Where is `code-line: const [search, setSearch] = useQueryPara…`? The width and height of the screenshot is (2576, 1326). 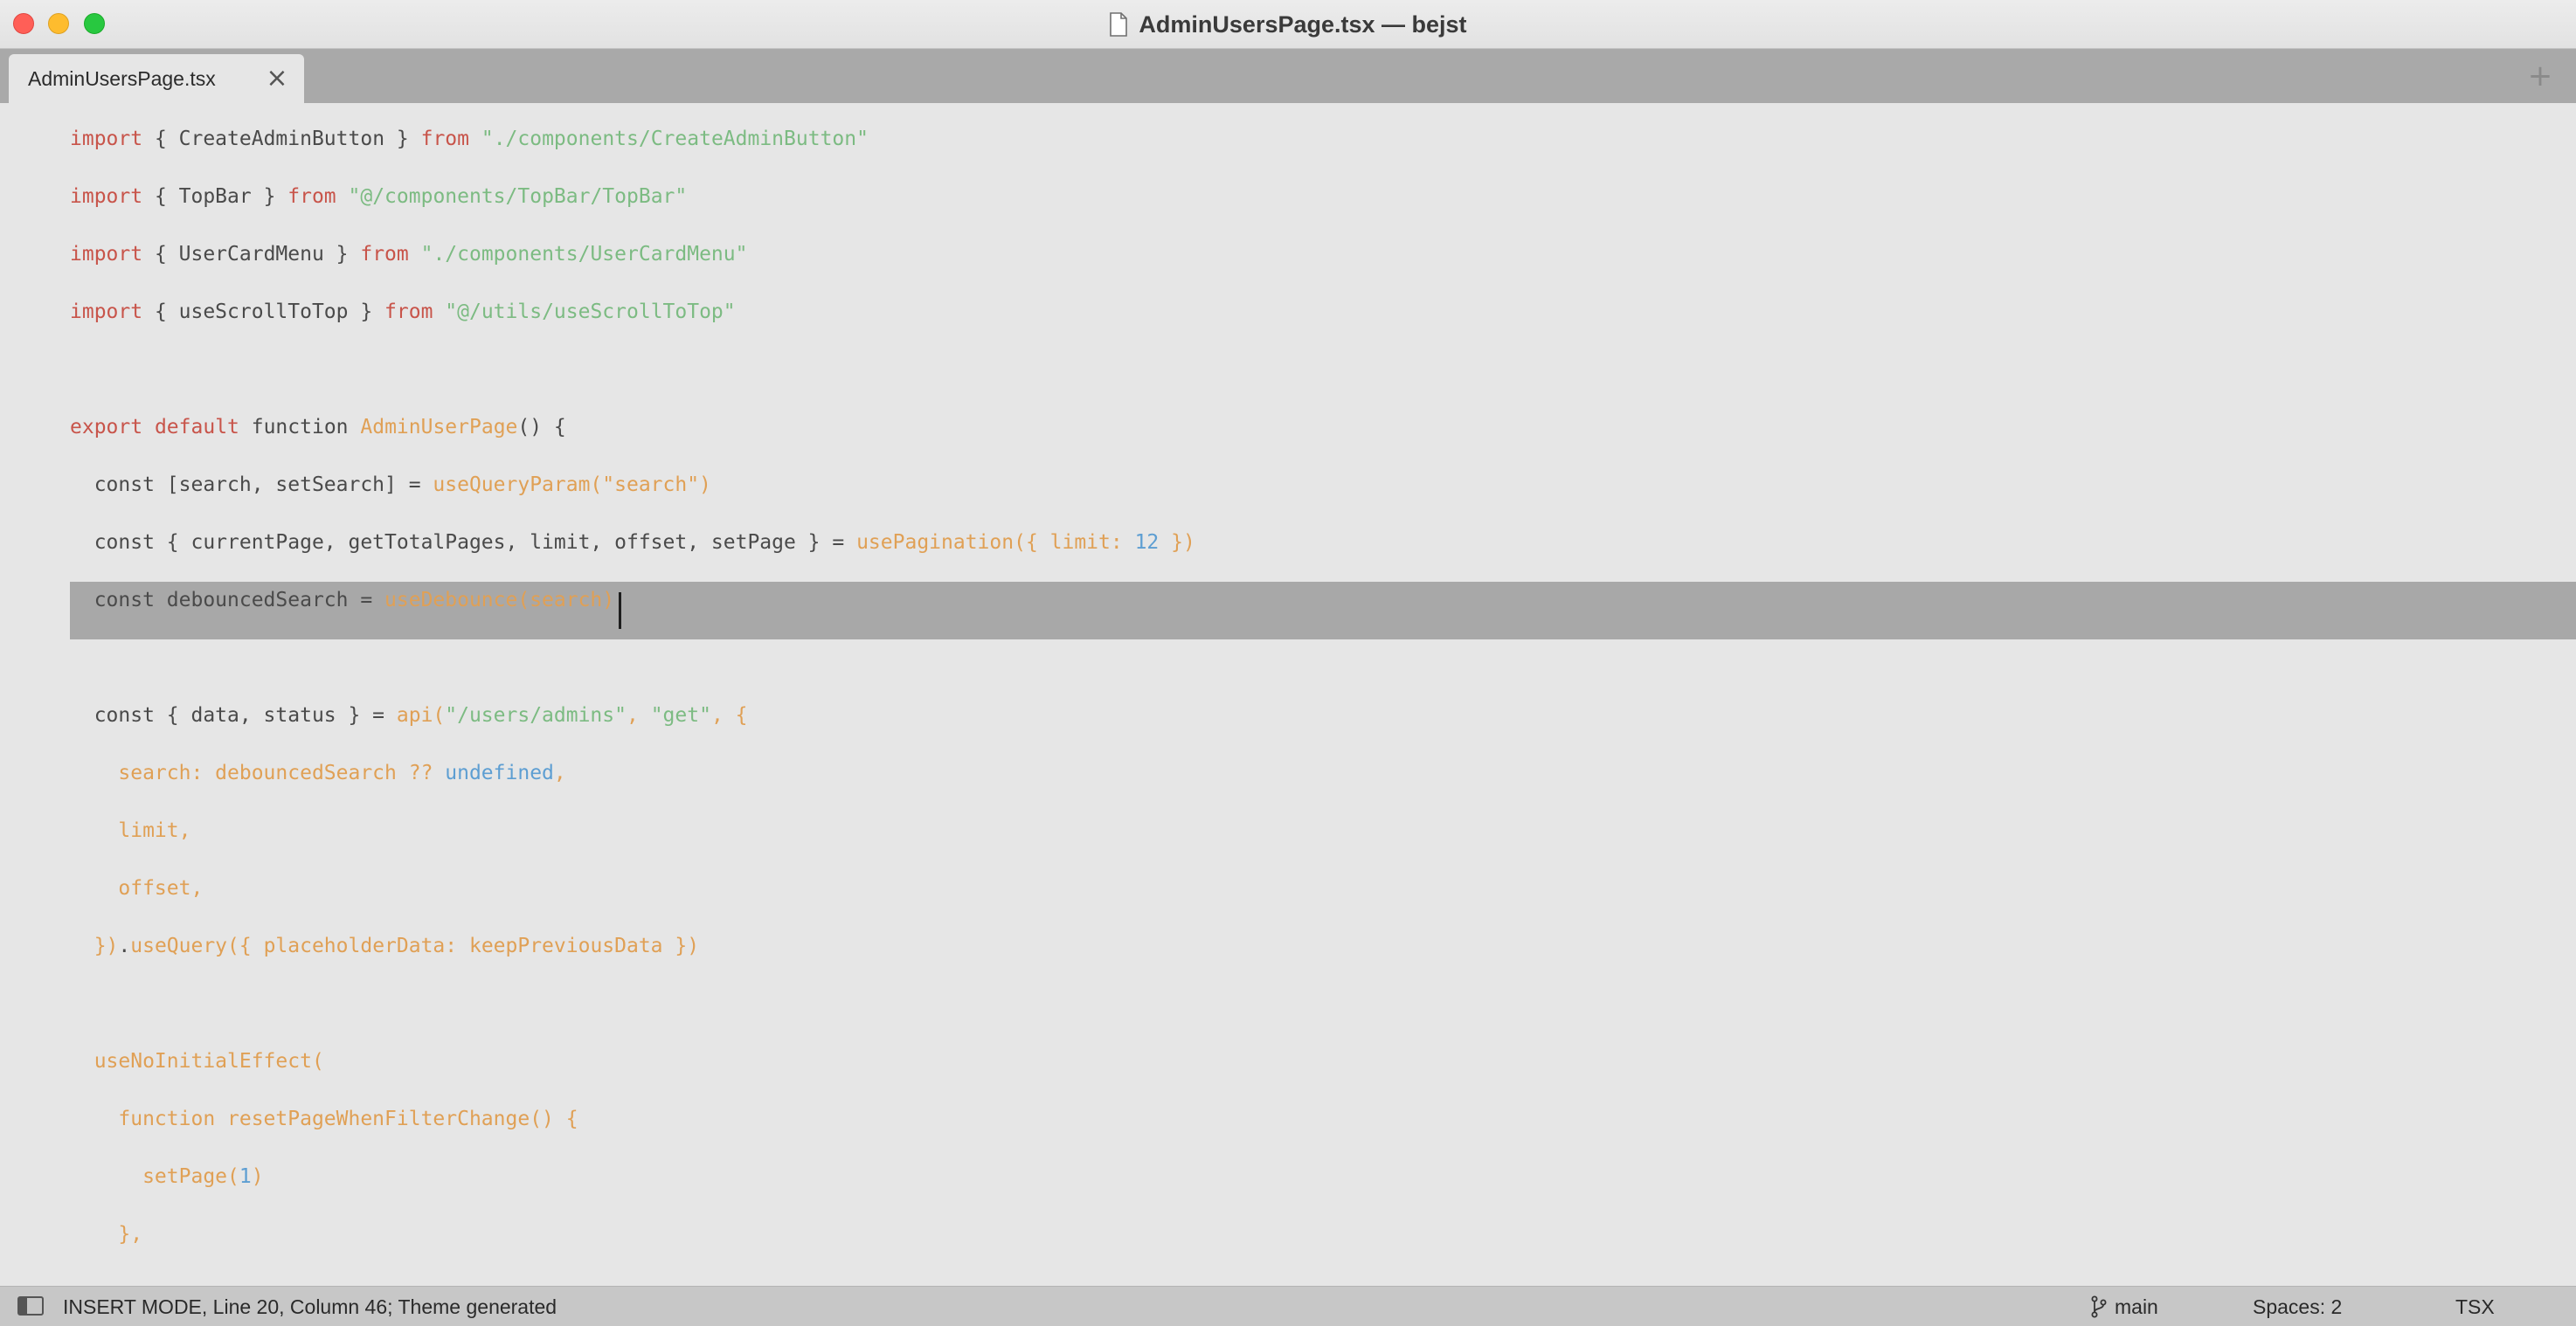 code-line: const [search, setSearch] = useQueryPara… is located at coordinates (390, 485).